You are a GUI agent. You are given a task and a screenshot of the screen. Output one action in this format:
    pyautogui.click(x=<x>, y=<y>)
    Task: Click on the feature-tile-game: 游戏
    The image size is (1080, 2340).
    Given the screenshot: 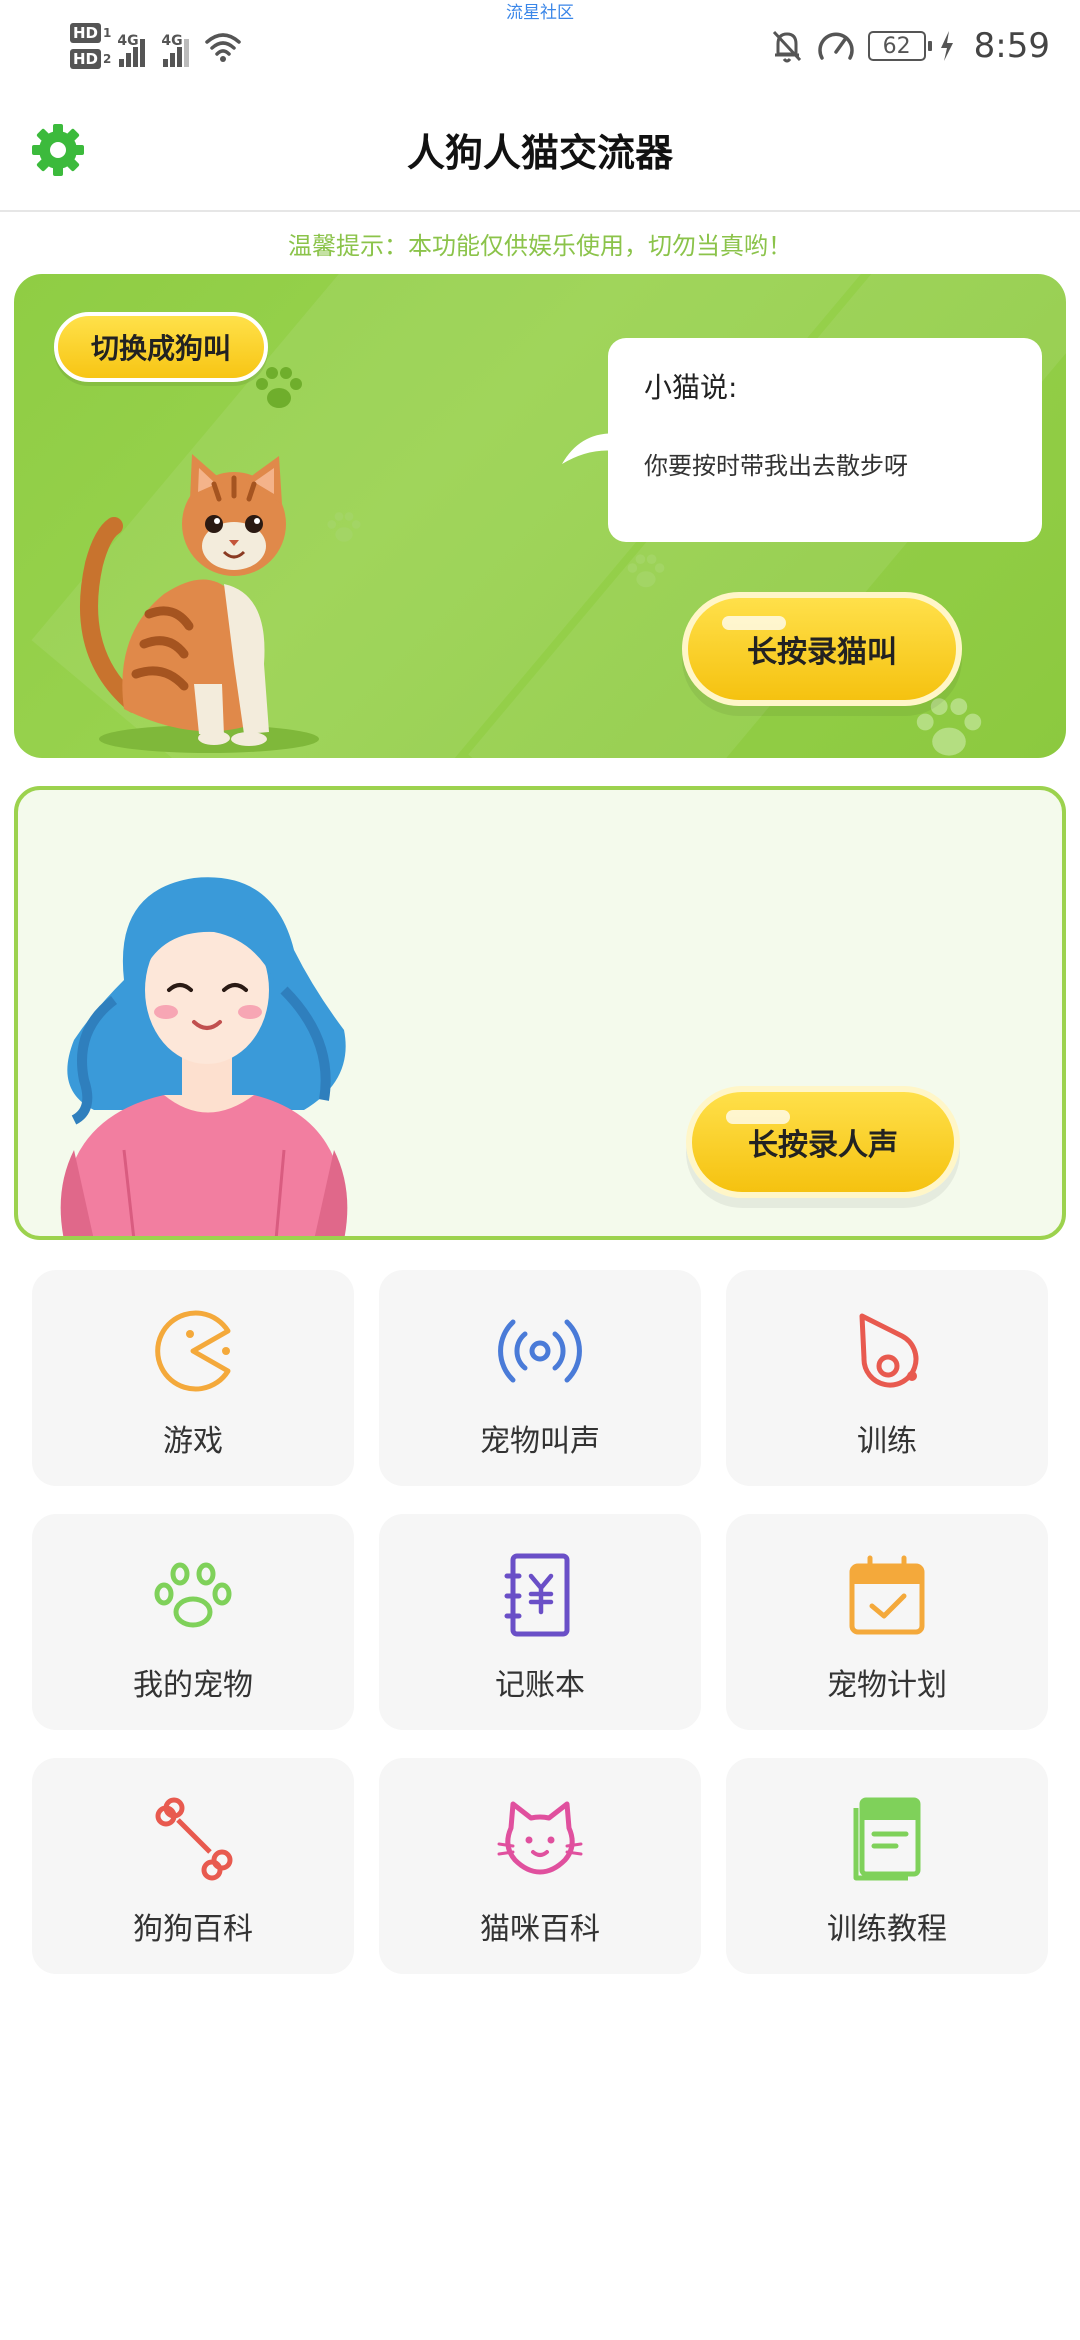 What is the action you would take?
    pyautogui.click(x=193, y=1378)
    